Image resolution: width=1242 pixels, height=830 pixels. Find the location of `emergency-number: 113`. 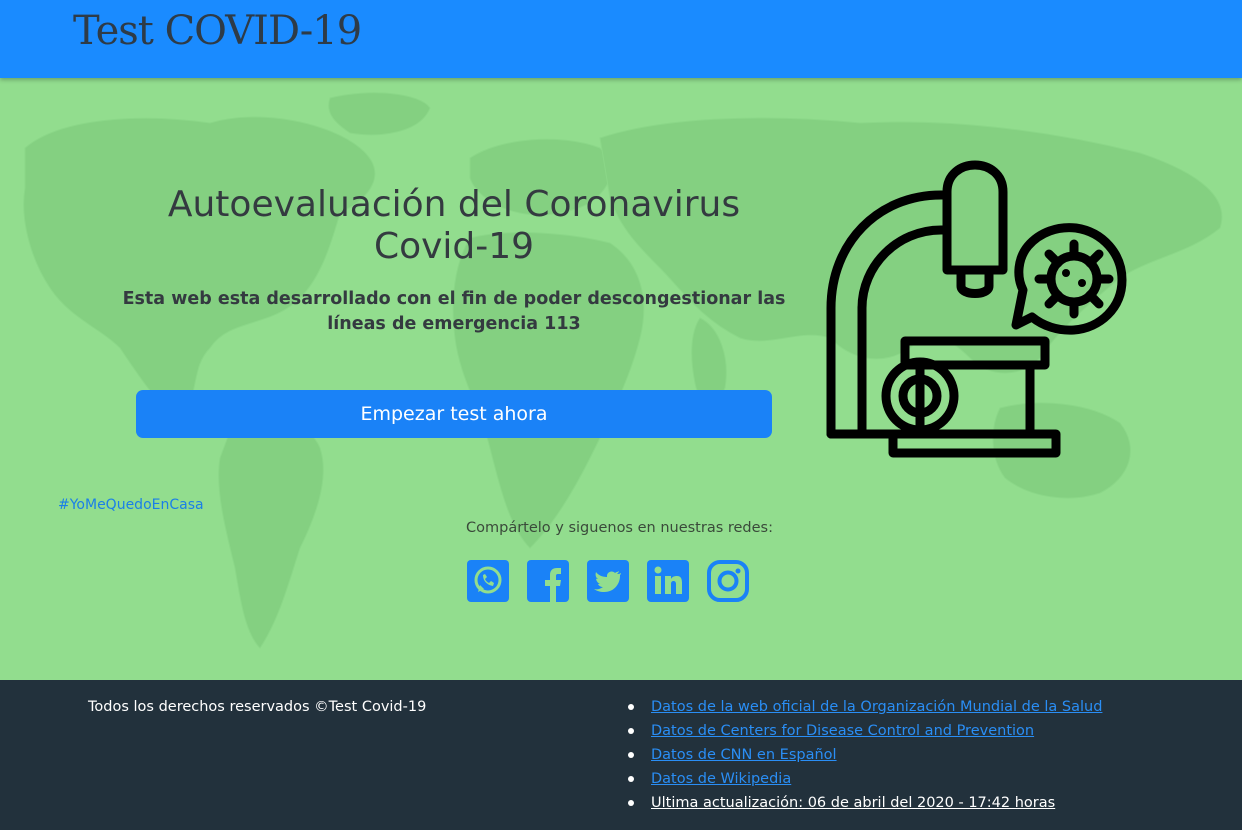

emergency-number: 113 is located at coordinates (562, 324).